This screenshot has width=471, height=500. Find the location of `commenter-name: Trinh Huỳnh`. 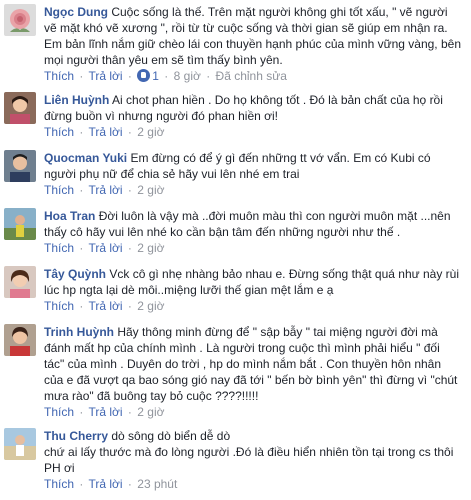

commenter-name: Trinh Huỳnh is located at coordinates (79, 332).